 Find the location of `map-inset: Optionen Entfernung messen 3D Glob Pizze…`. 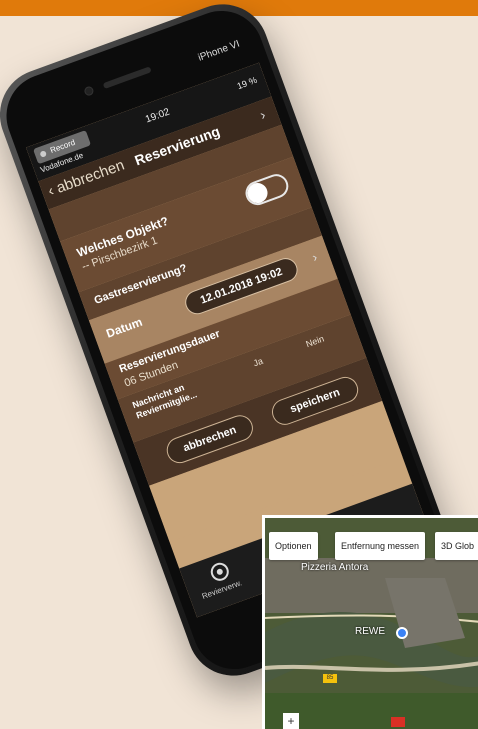

map-inset: Optionen Entfernung messen 3D Glob Pizze… is located at coordinates (370, 622).